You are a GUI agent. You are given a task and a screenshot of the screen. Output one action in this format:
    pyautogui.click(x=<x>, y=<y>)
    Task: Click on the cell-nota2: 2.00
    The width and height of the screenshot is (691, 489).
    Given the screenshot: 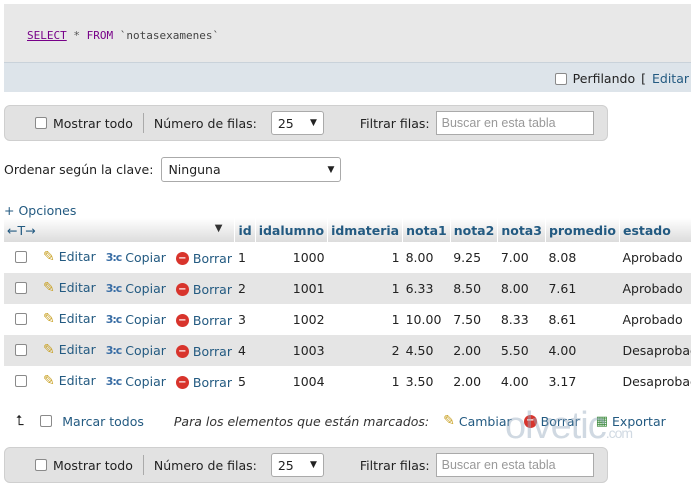 What is the action you would take?
    pyautogui.click(x=474, y=350)
    